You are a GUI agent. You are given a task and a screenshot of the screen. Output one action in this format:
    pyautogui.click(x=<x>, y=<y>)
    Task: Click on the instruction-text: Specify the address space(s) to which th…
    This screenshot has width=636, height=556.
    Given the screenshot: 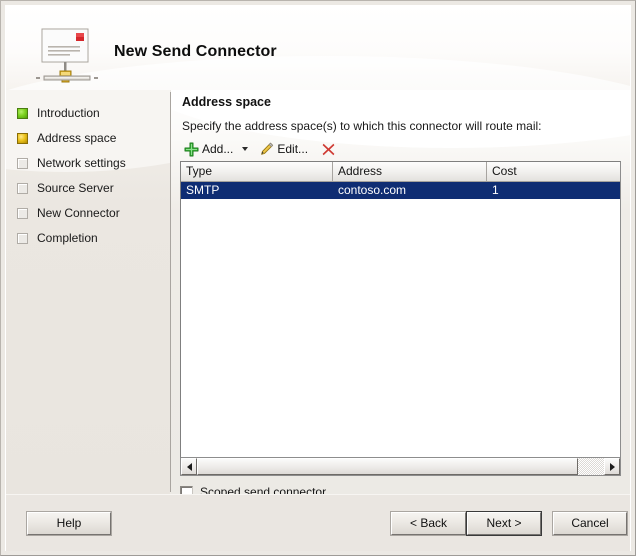 What is the action you would take?
    pyautogui.click(x=362, y=126)
    